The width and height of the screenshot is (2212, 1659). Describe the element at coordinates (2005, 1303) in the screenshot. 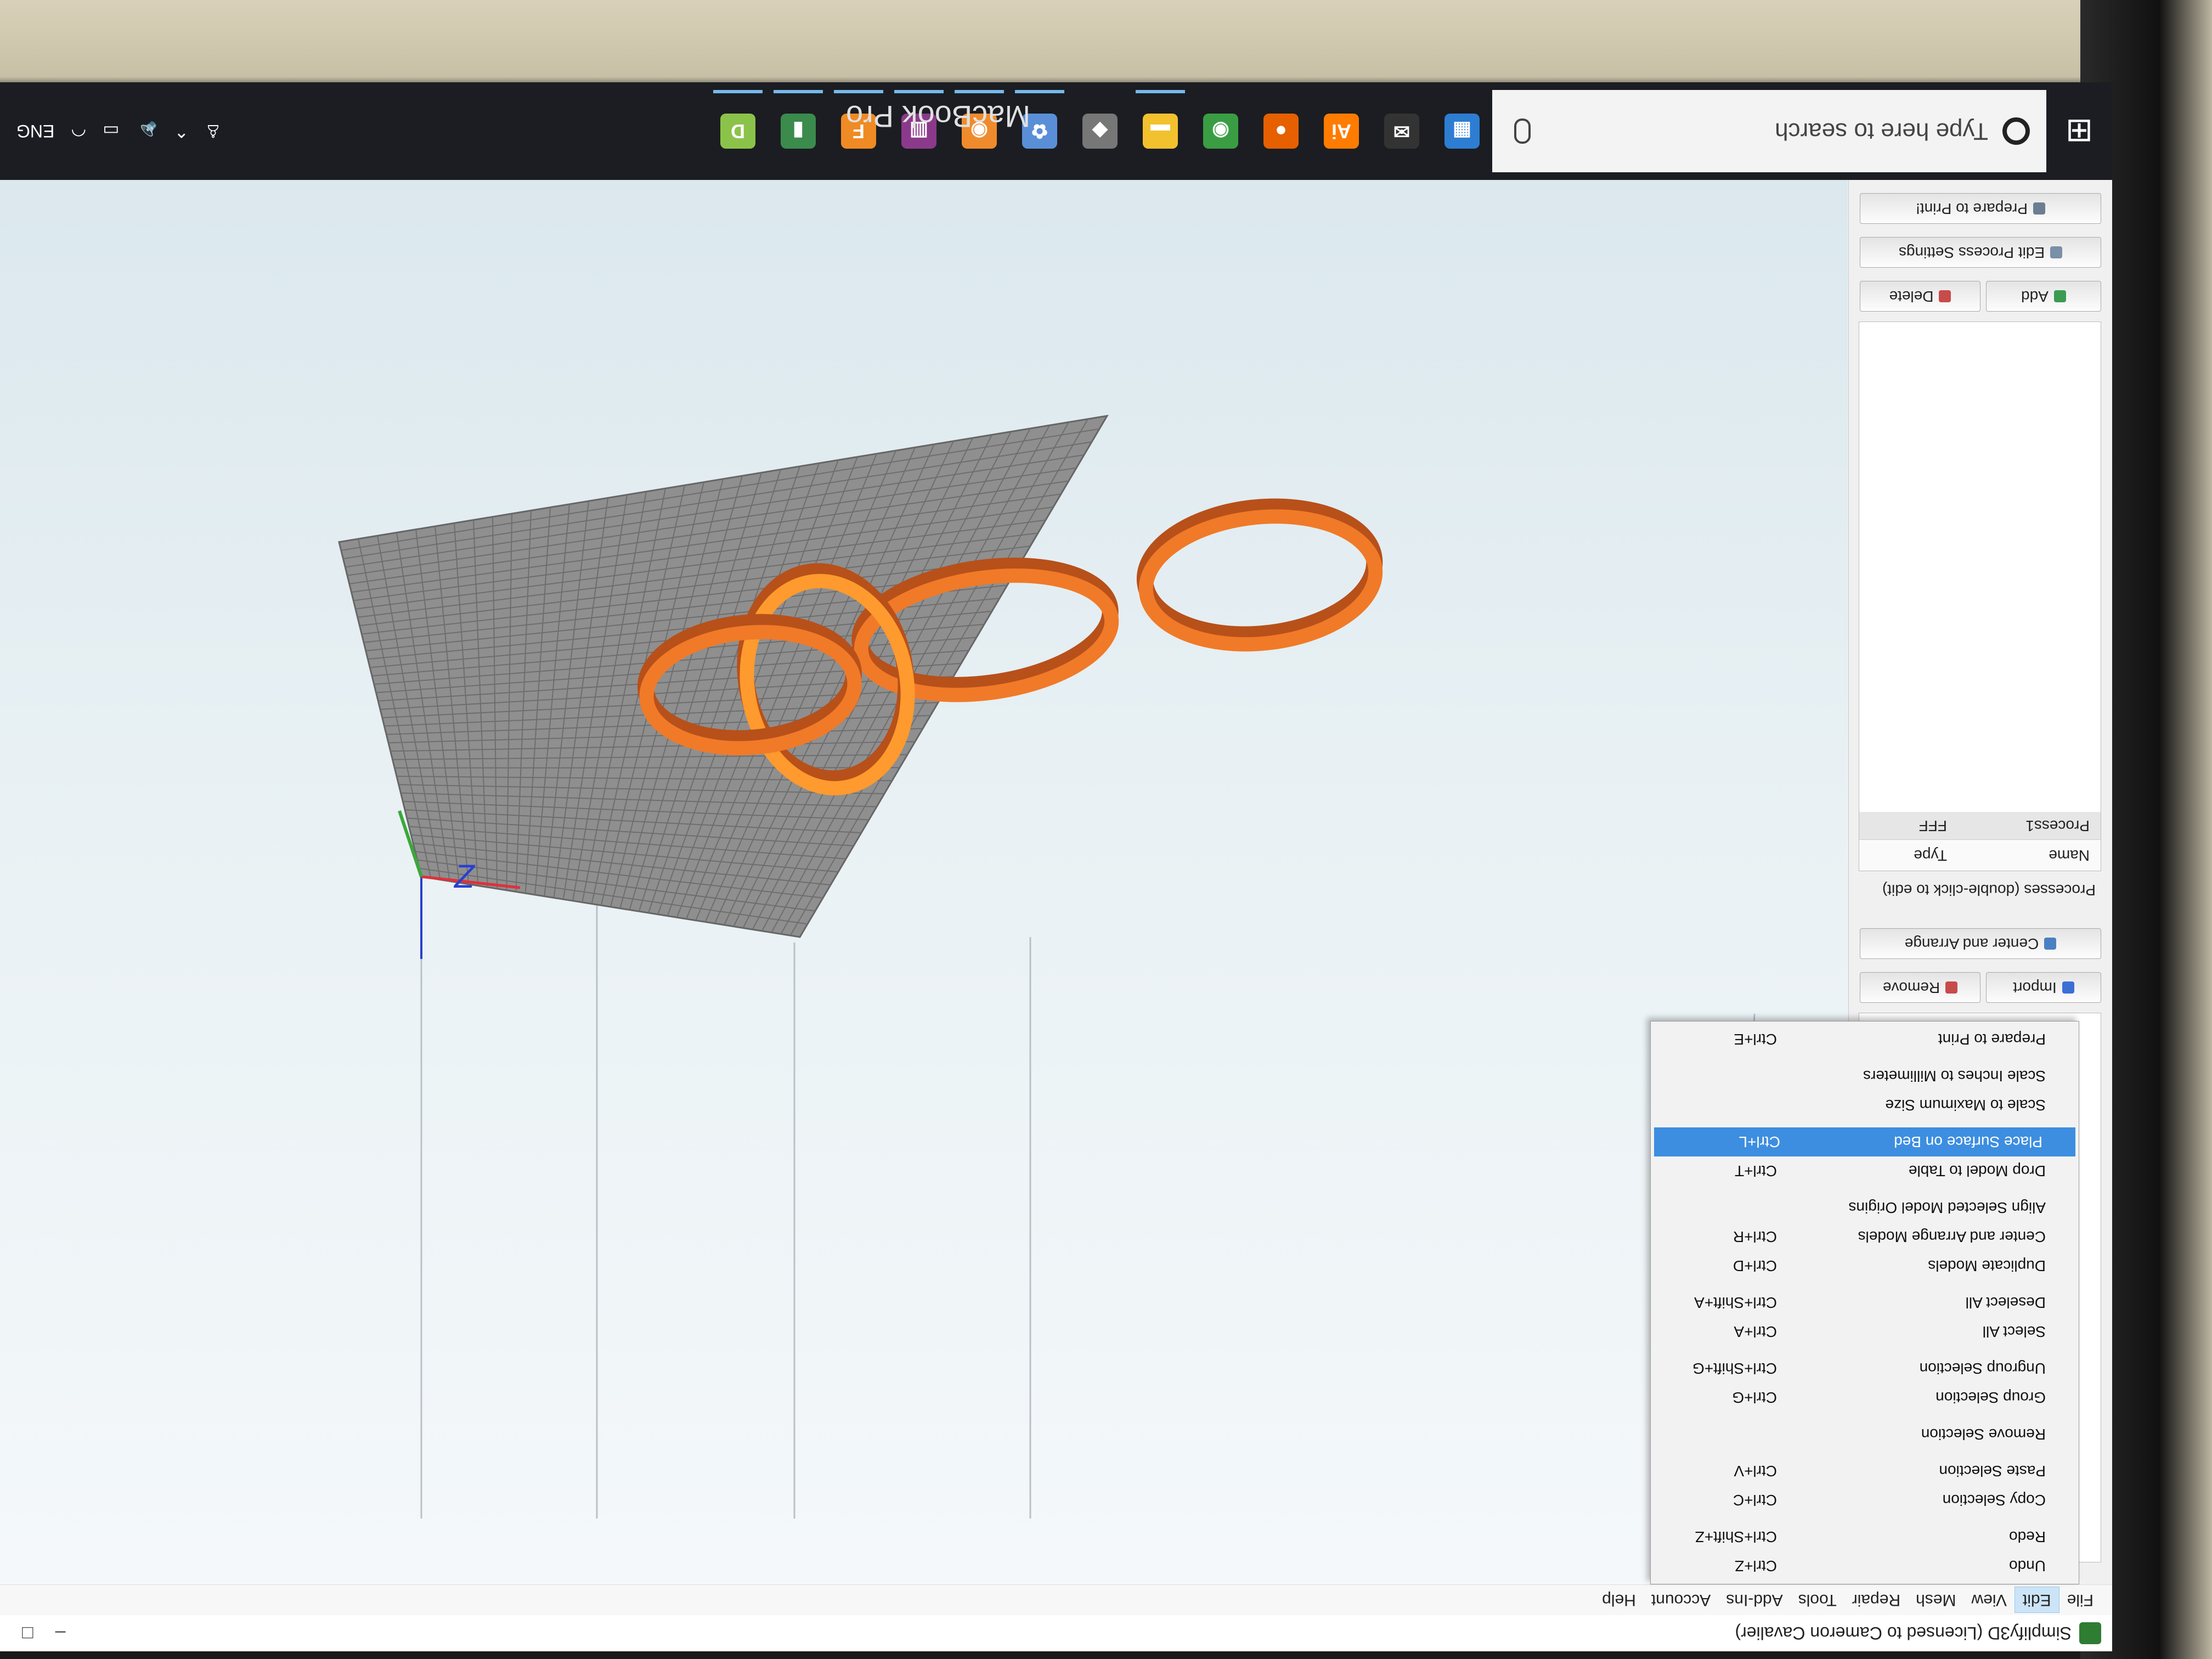

I see `menu-item-label: Deselect All` at that location.